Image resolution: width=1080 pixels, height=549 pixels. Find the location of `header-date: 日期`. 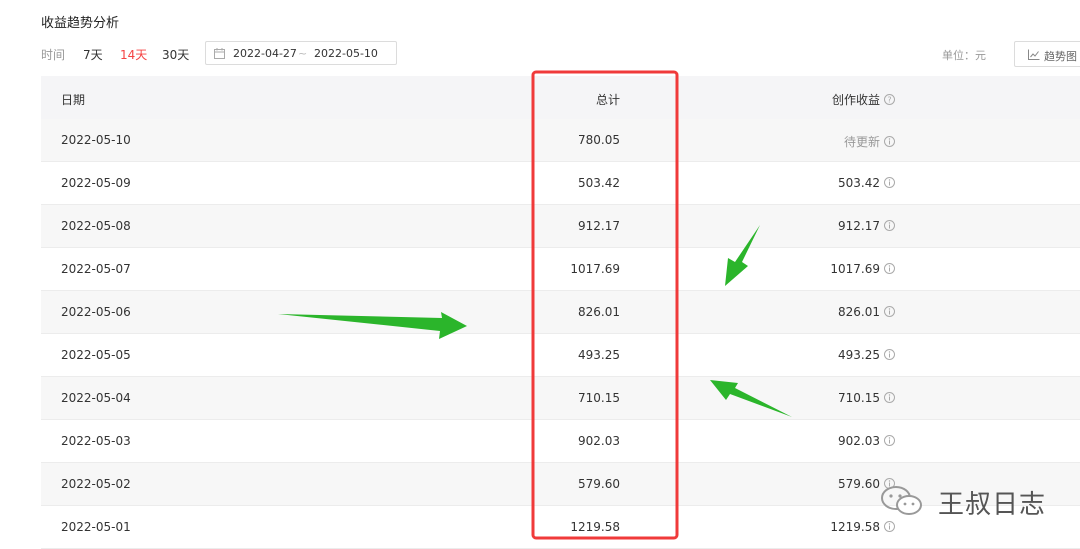

header-date: 日期 is located at coordinates (73, 100).